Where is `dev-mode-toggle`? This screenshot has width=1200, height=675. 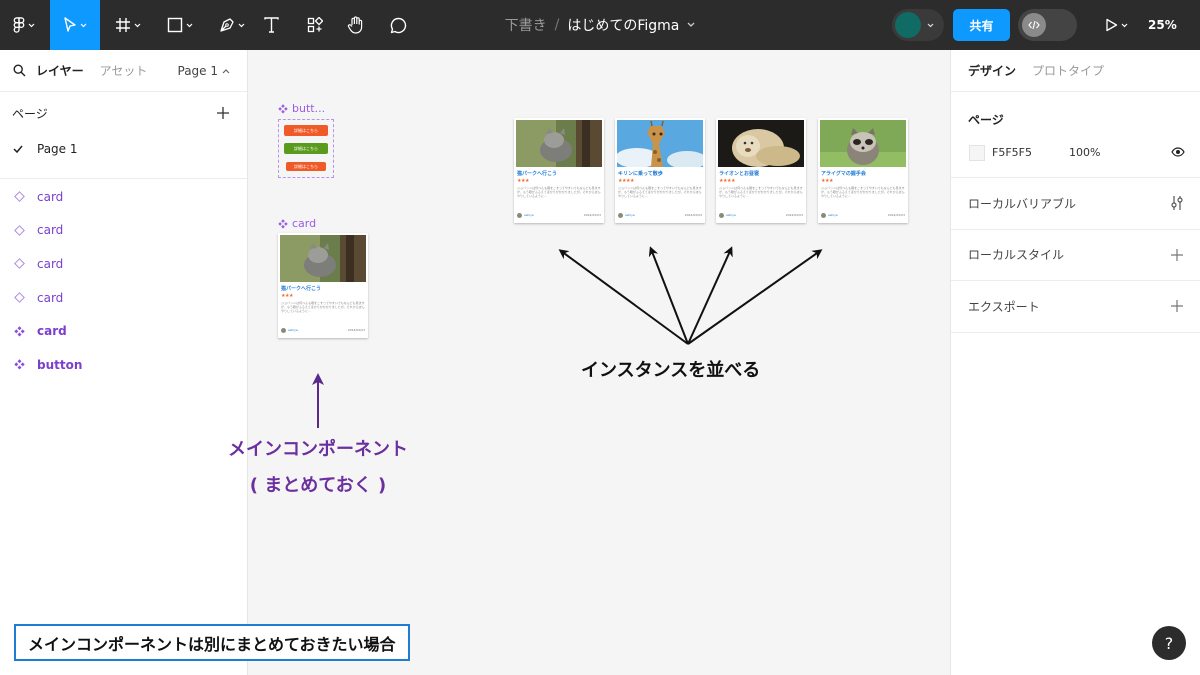 dev-mode-toggle is located at coordinates (1047, 25).